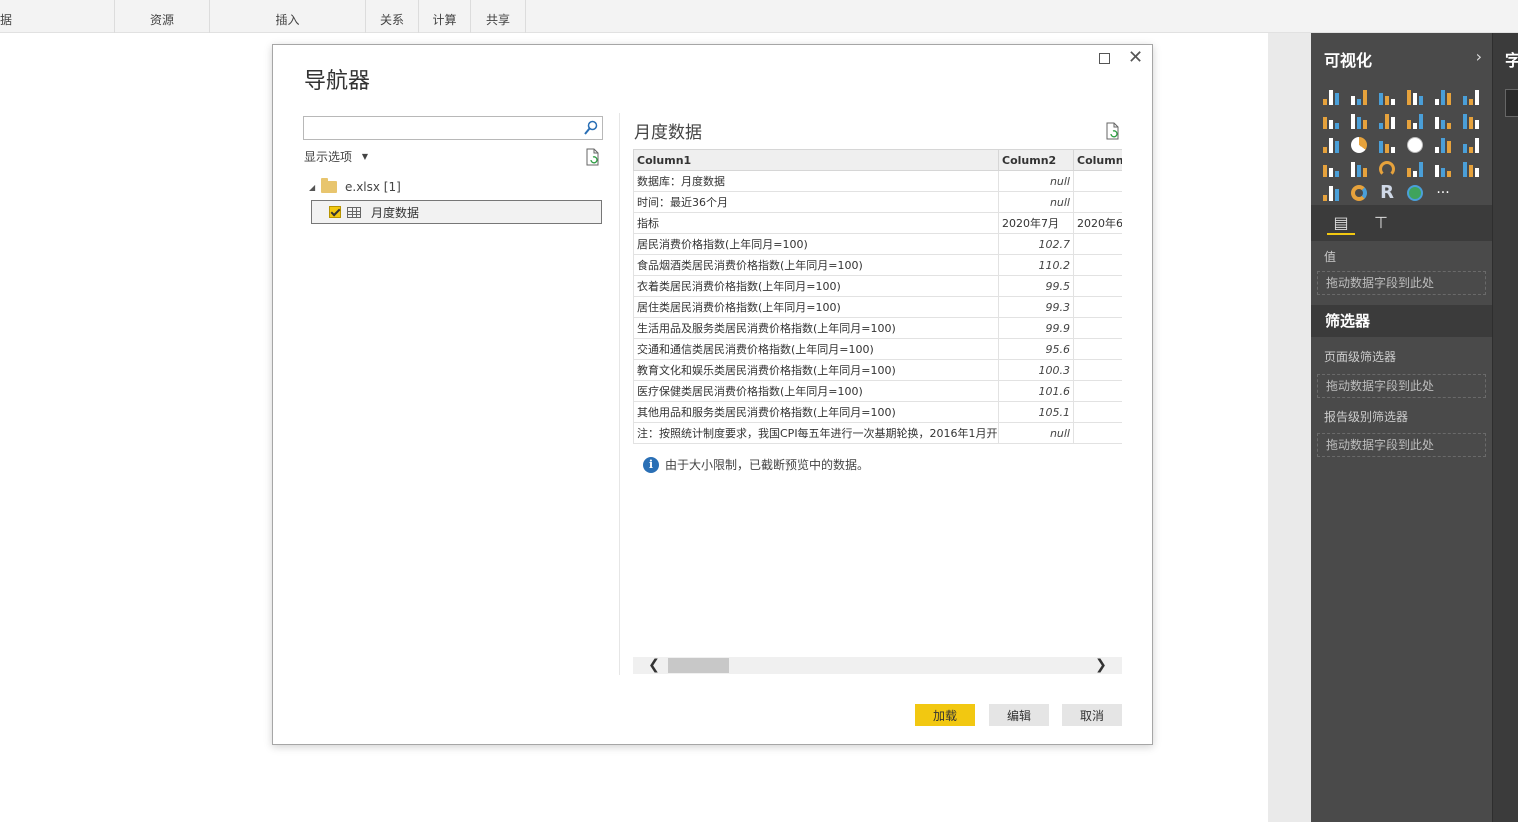  What do you see at coordinates (591, 128) in the screenshot?
I see `search-icon` at bounding box center [591, 128].